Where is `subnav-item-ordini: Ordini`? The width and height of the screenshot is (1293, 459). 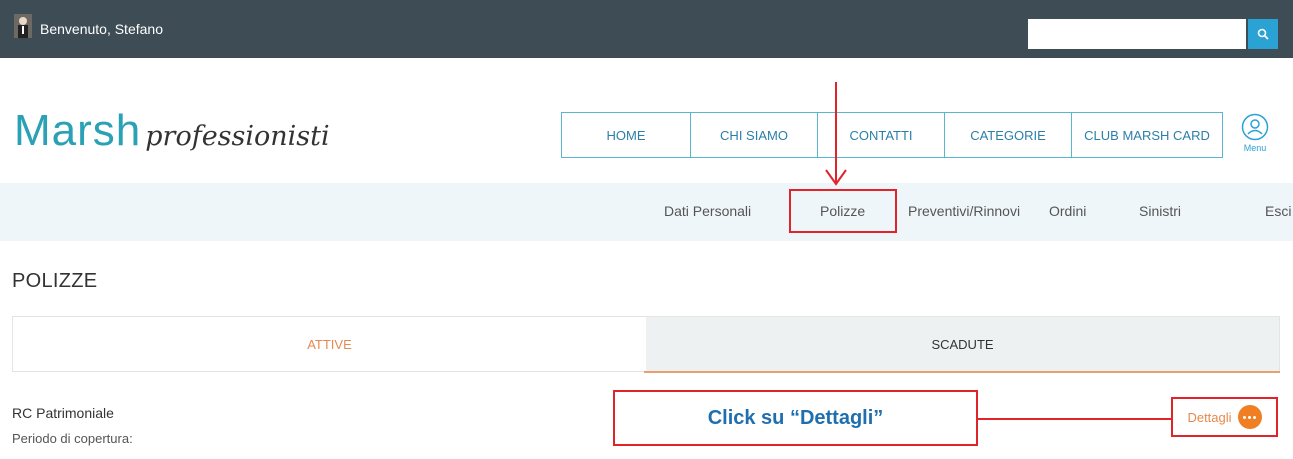
subnav-item-ordini: Ordini is located at coordinates (1067, 211).